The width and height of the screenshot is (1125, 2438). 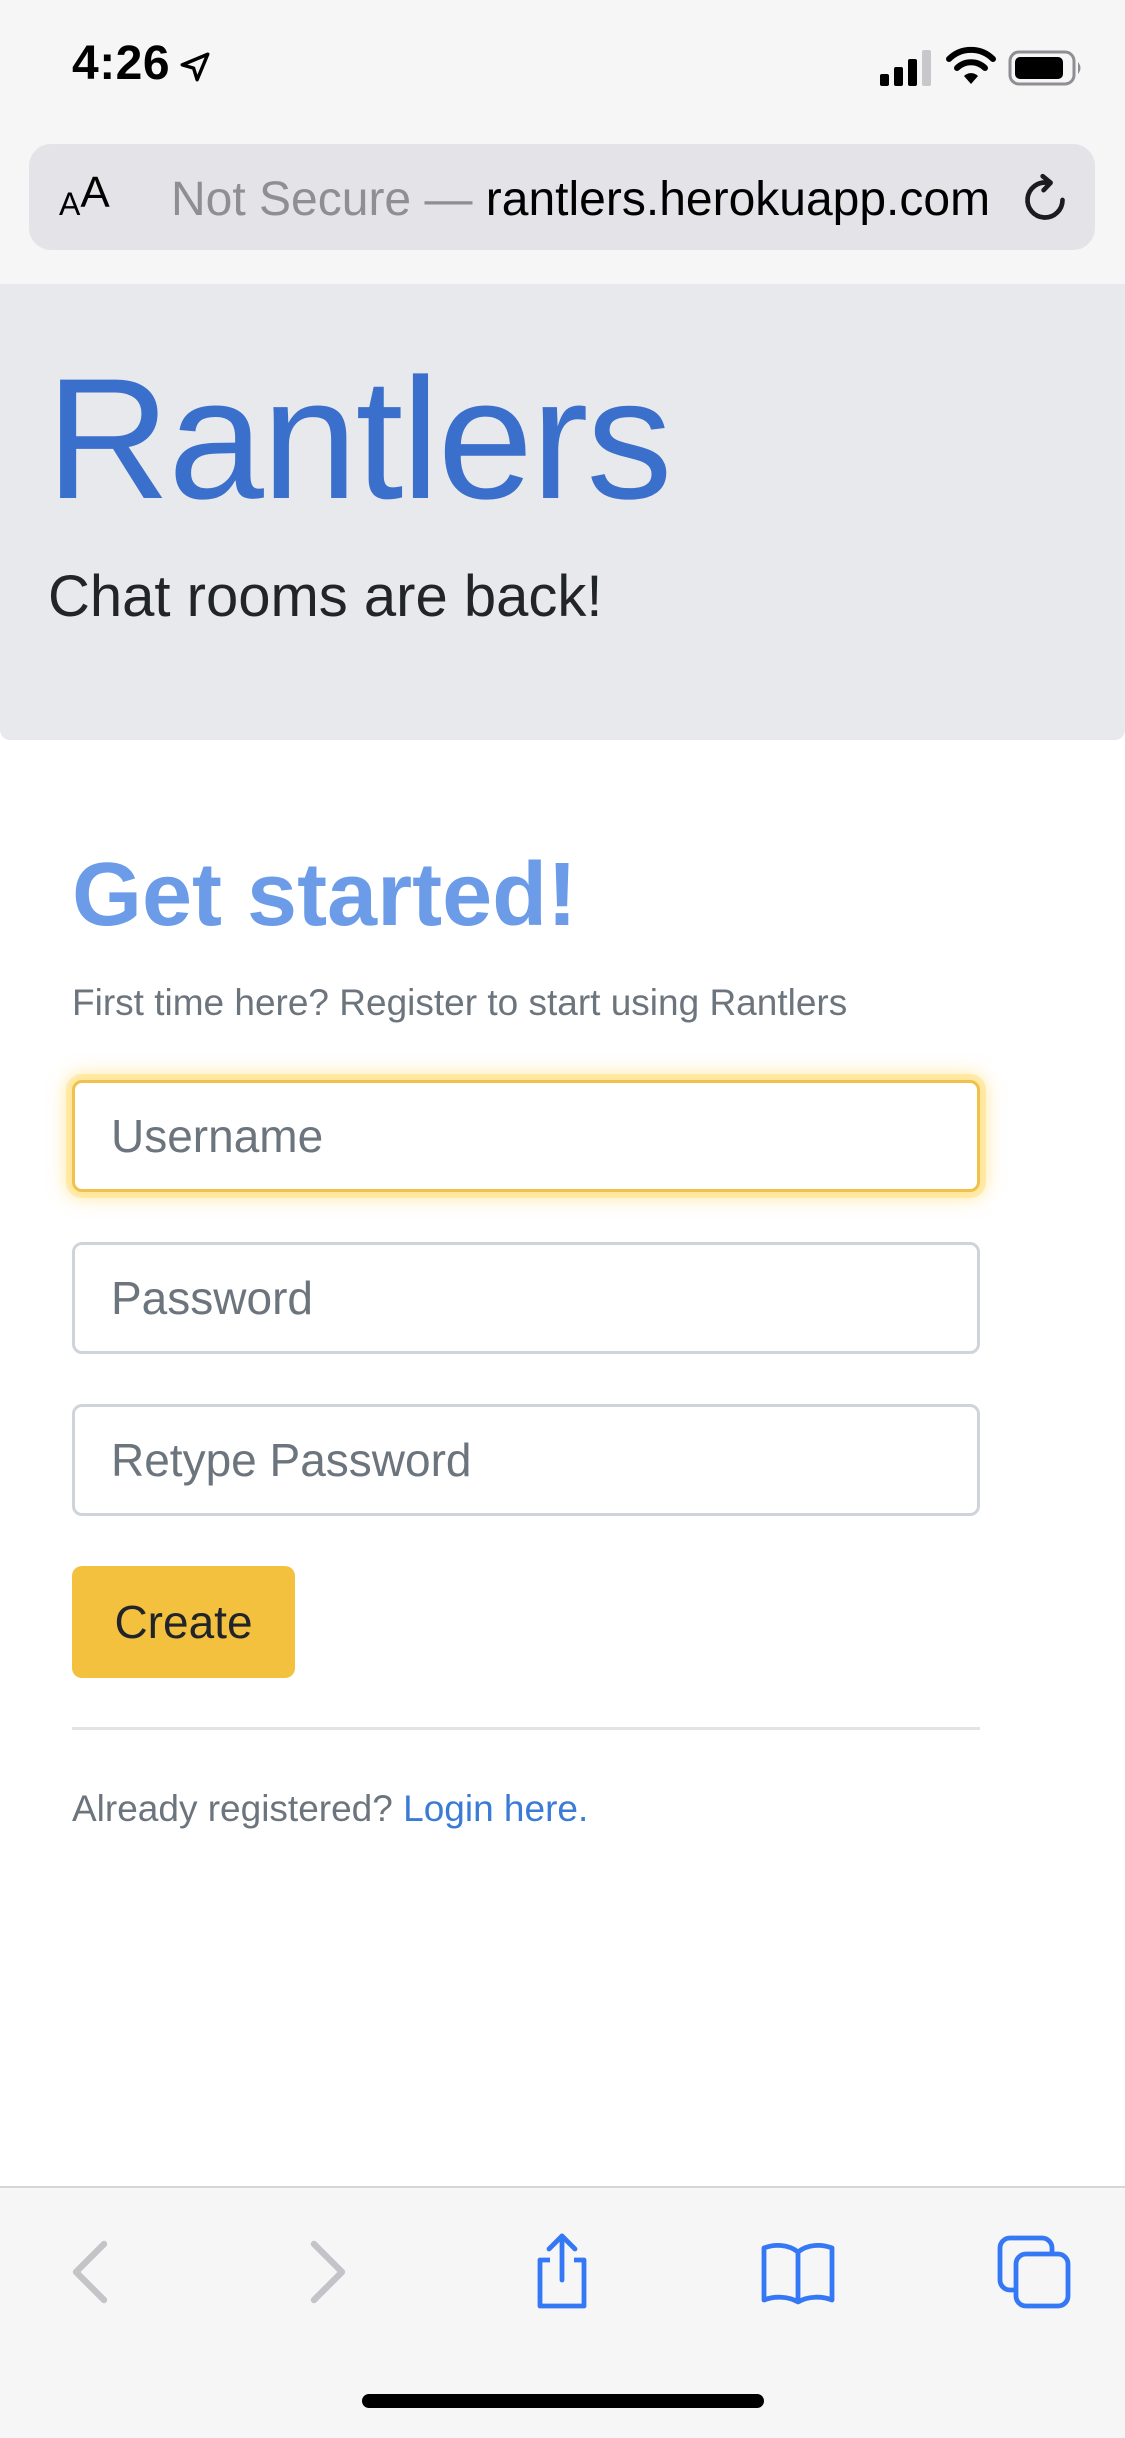 What do you see at coordinates (563, 2401) in the screenshot?
I see `home-indicator` at bounding box center [563, 2401].